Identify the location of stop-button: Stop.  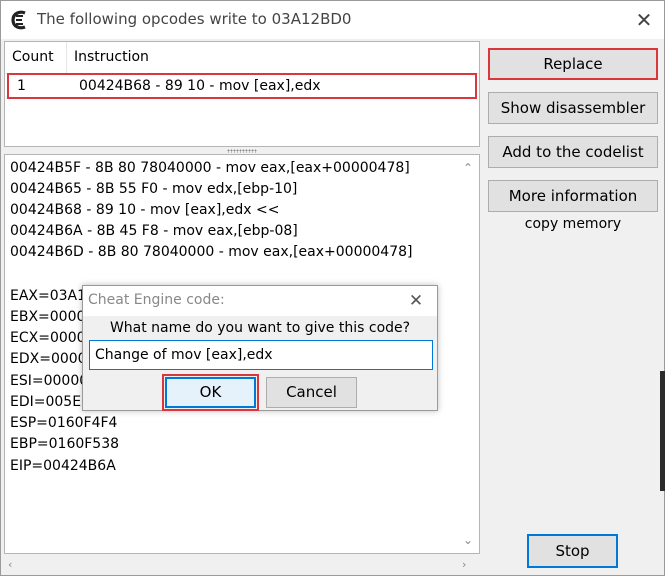
(572, 551).